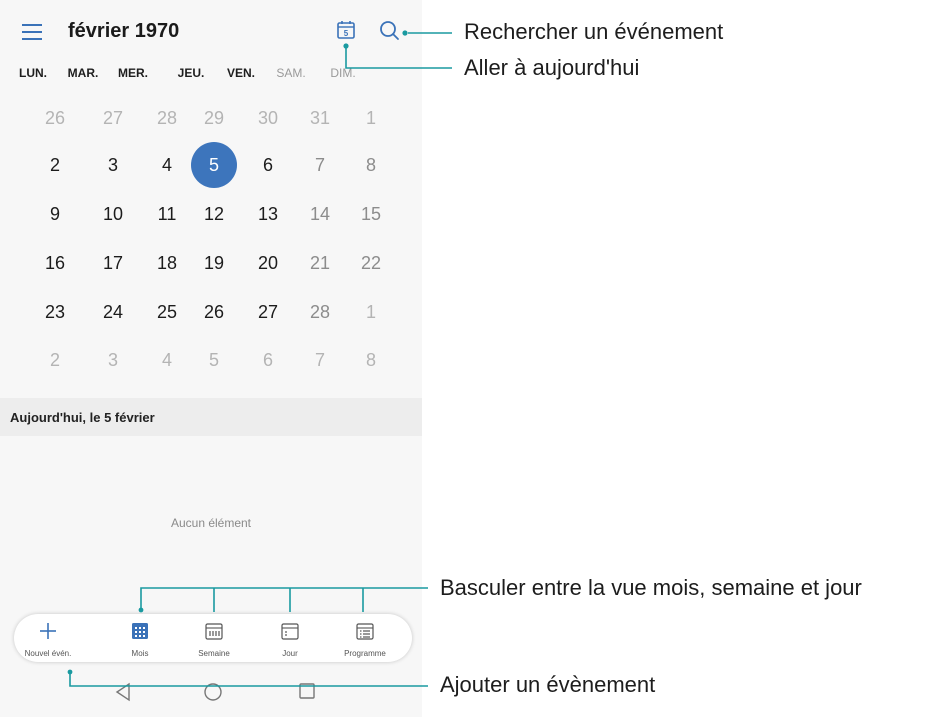 The width and height of the screenshot is (931, 717). Describe the element at coordinates (346, 33) in the screenshot. I see `today-icon-number: 5` at that location.